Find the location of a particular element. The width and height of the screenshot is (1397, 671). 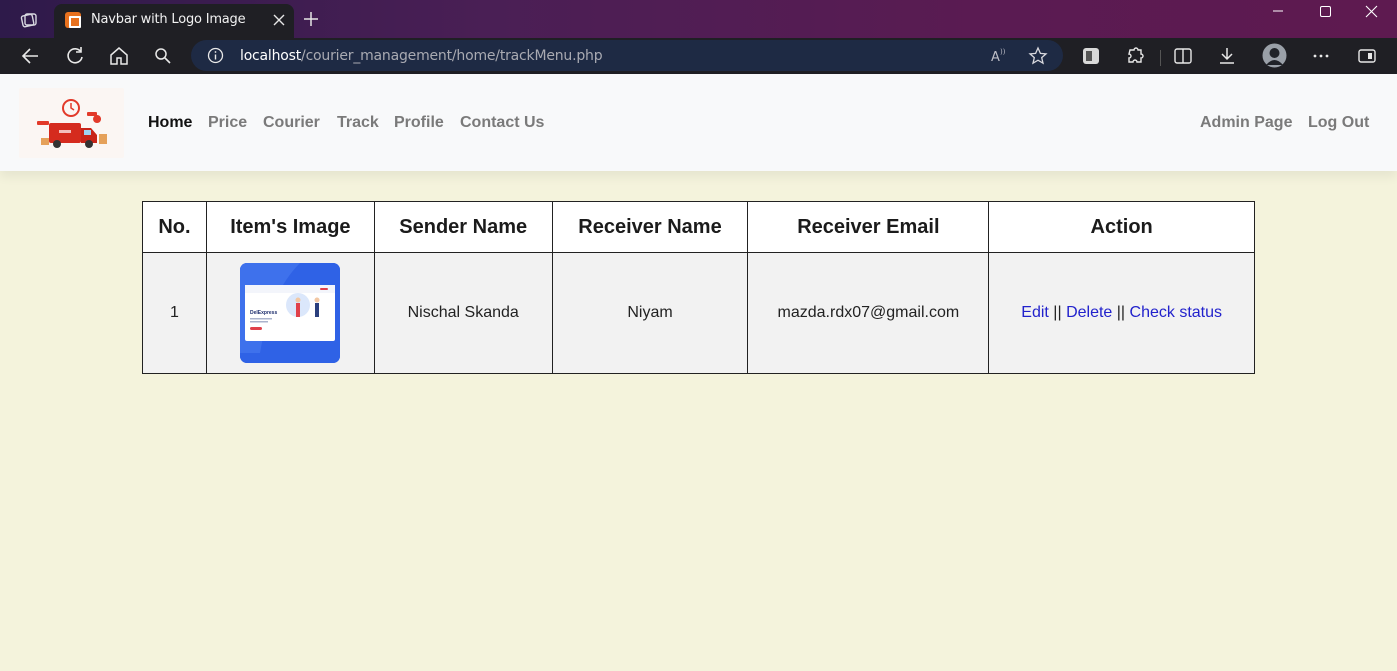

cell-sender-name: Nischal Skanda is located at coordinates (463, 313).